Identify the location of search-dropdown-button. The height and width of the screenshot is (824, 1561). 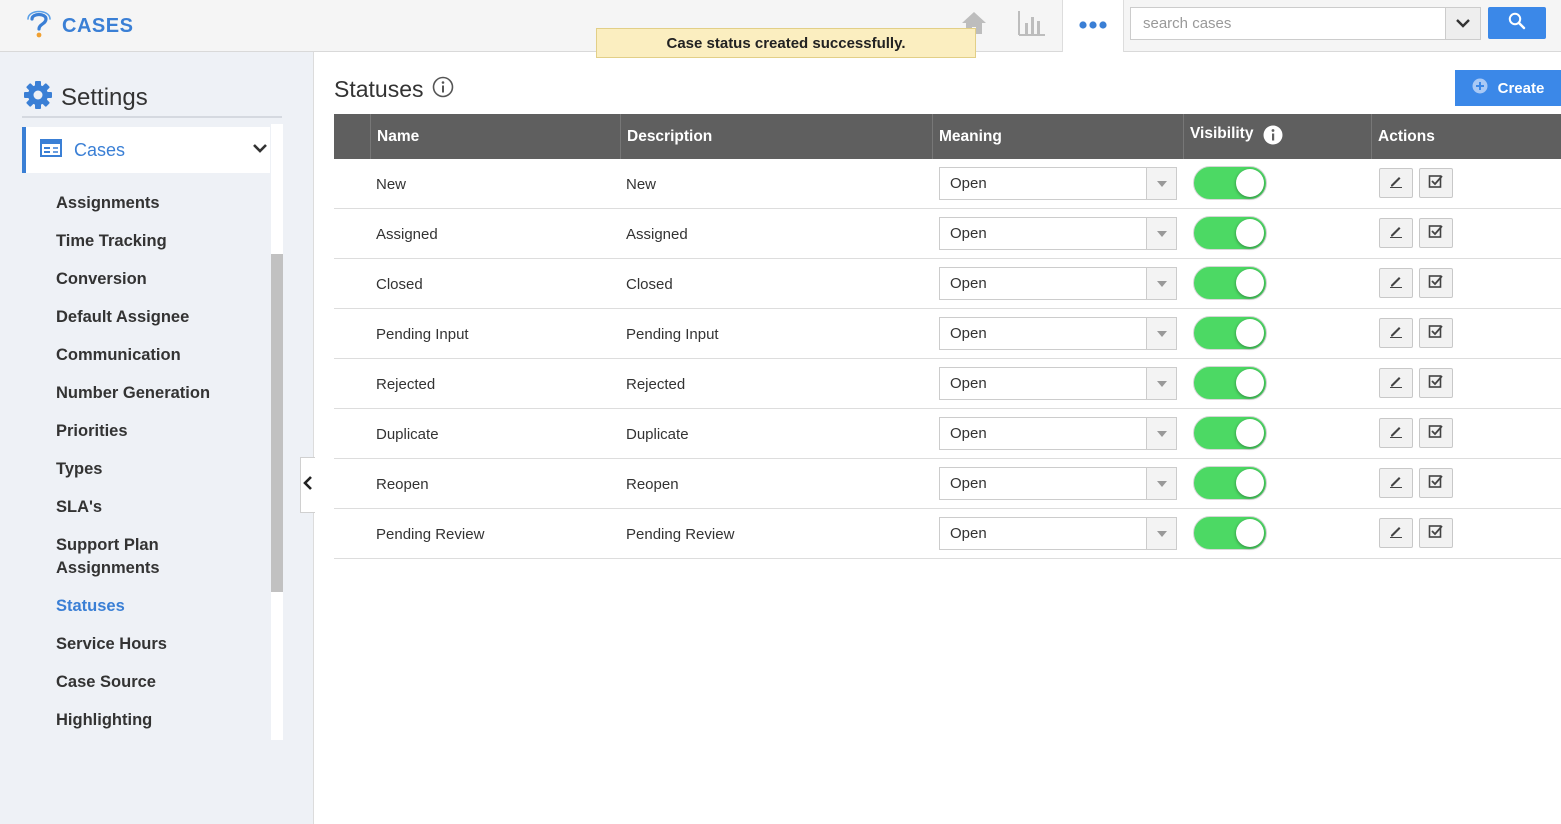
(1462, 23).